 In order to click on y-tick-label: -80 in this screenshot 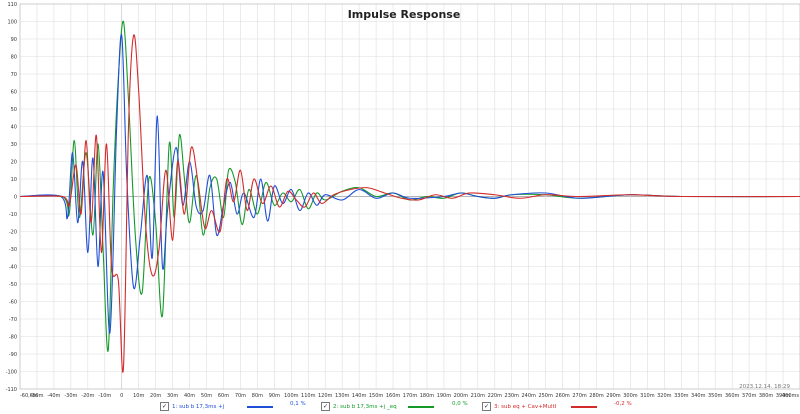, I will do `click(13, 338)`.